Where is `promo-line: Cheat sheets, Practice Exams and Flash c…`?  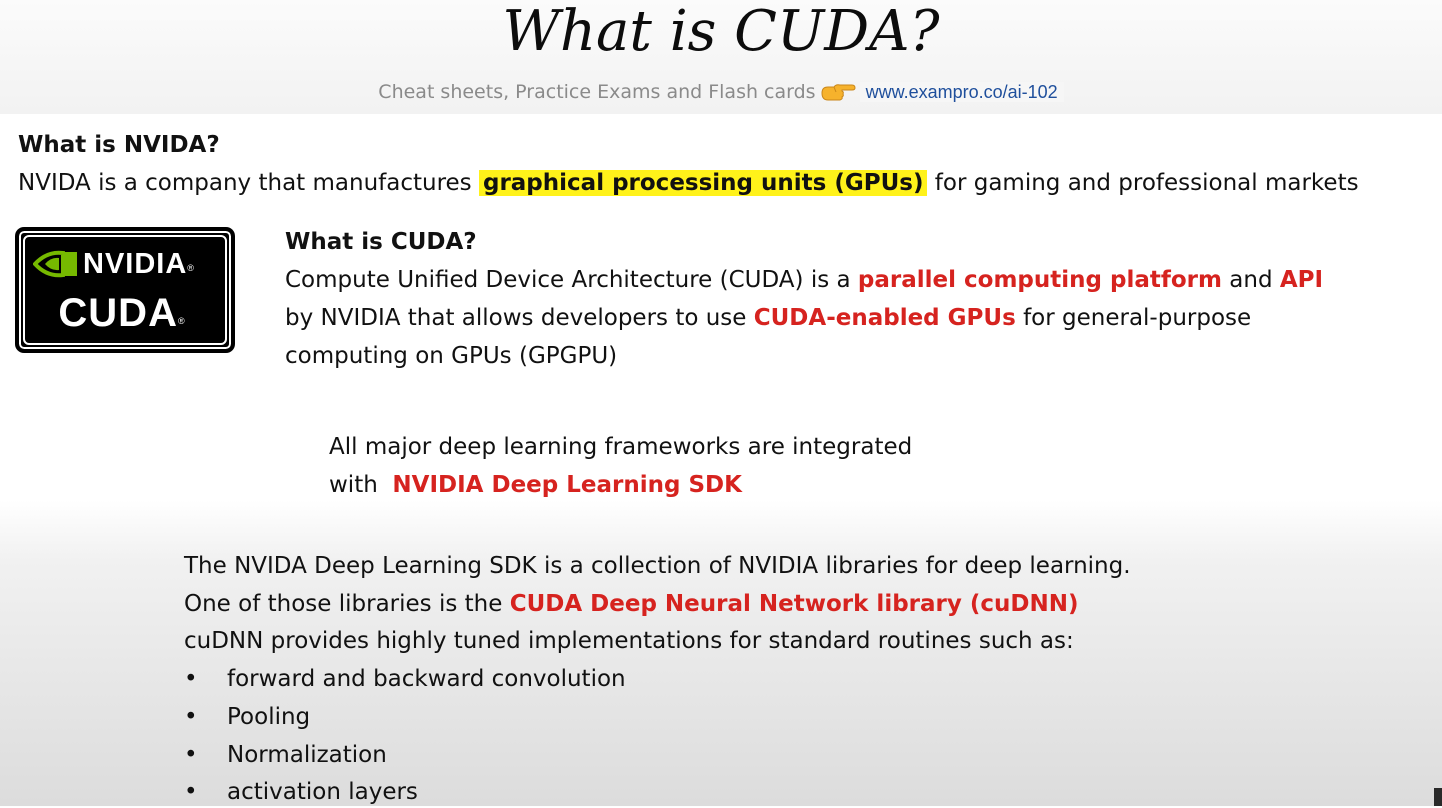 promo-line: Cheat sheets, Practice Exams and Flash c… is located at coordinates (721, 92).